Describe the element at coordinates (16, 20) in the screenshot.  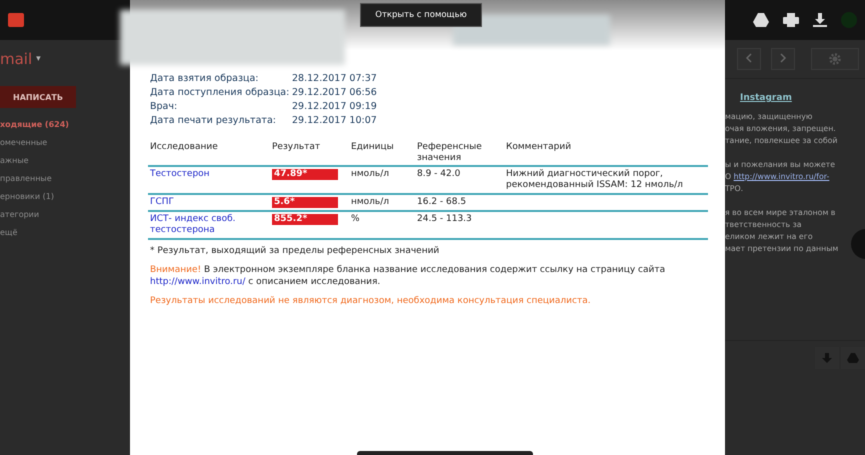
I see `pdf-file-icon` at that location.